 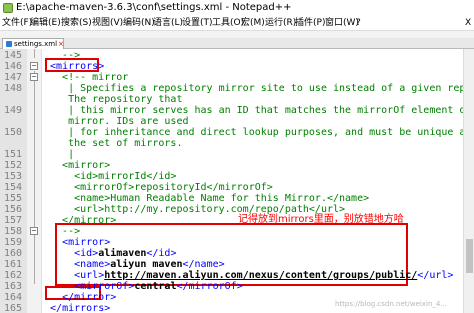 What do you see at coordinates (8, 8) in the screenshot?
I see `notepad-plus-plus-icon` at bounding box center [8, 8].